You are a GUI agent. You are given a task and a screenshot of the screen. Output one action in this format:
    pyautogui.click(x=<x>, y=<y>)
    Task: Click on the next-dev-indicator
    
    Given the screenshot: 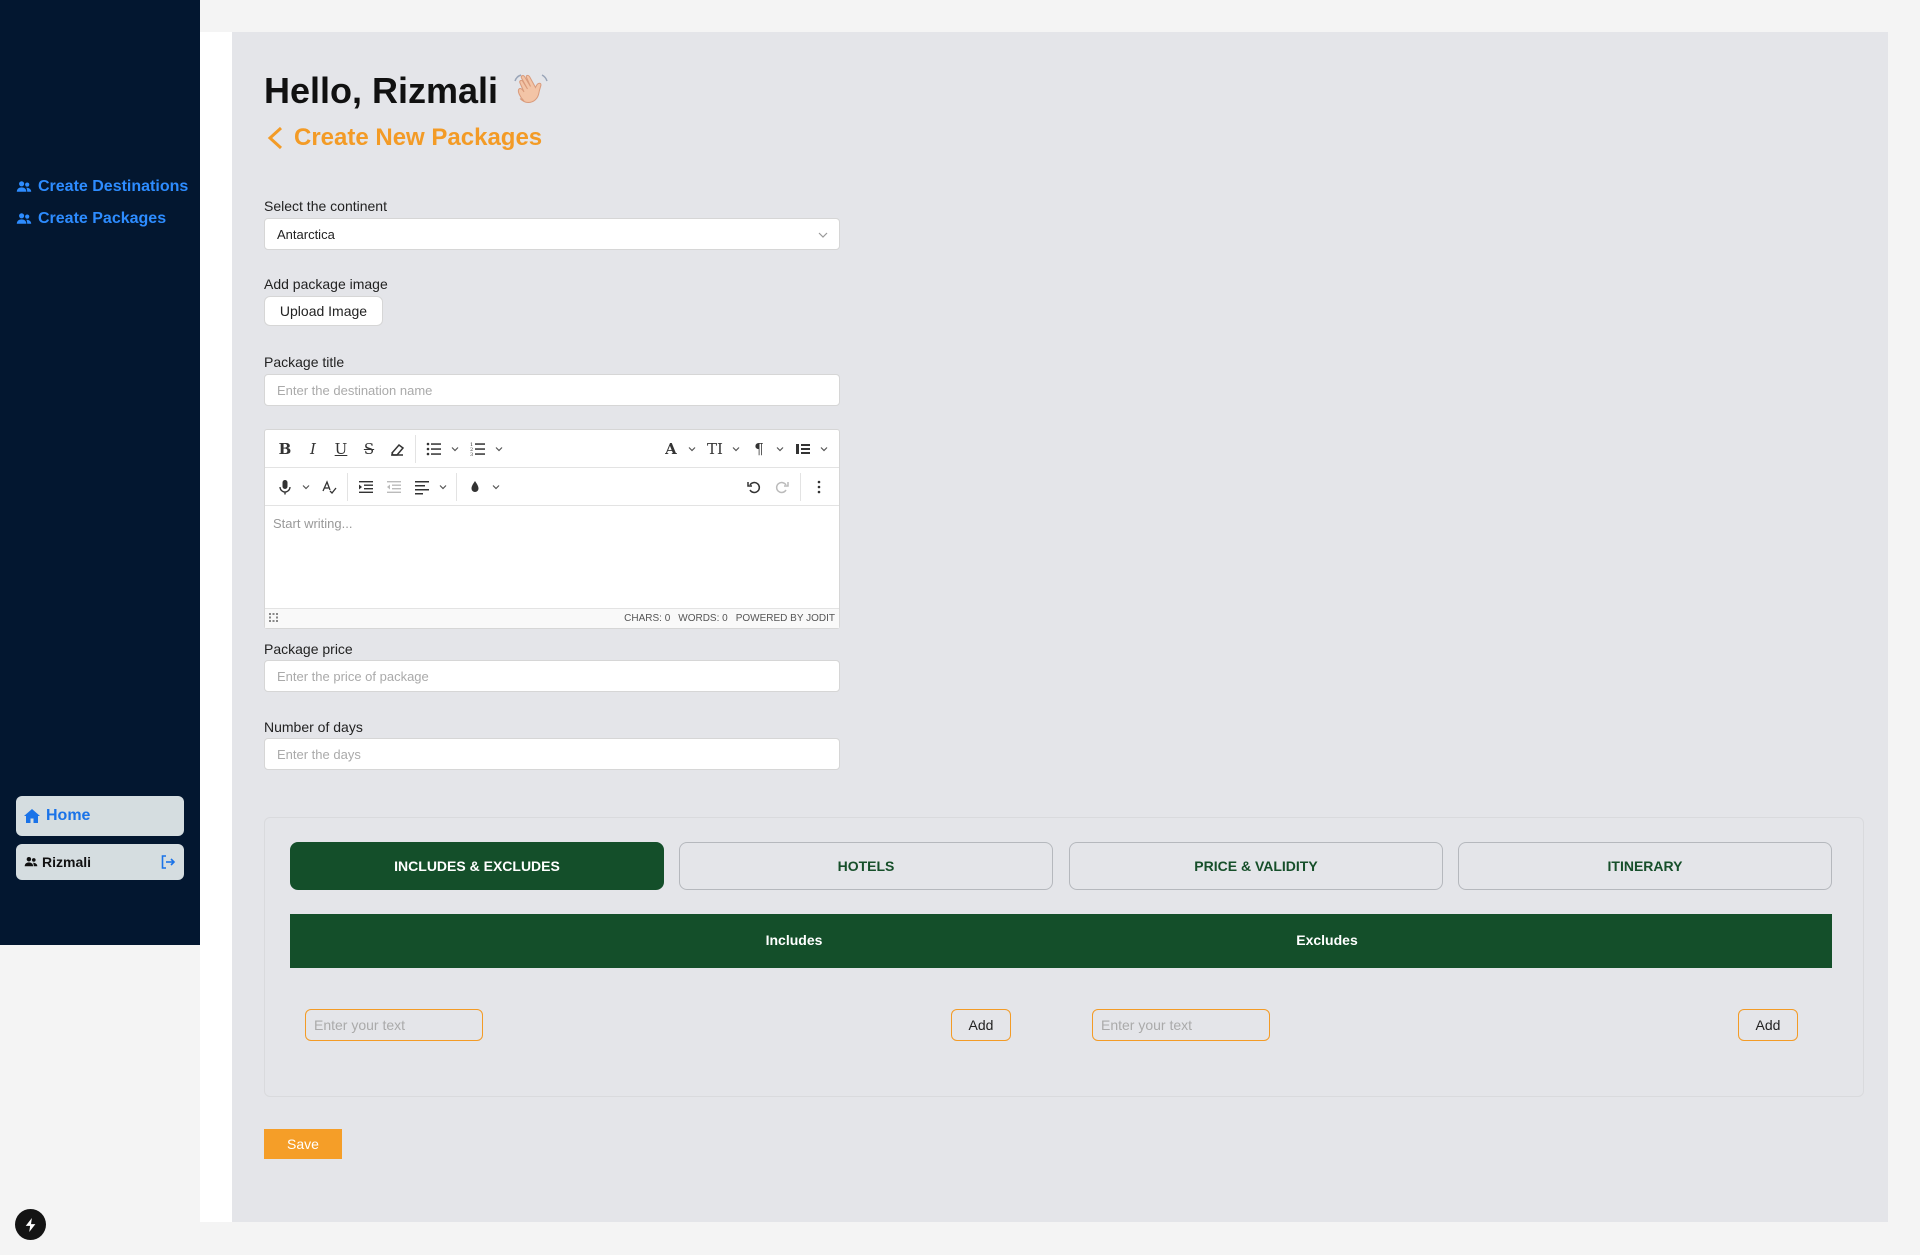 What is the action you would take?
    pyautogui.click(x=30, y=1224)
    